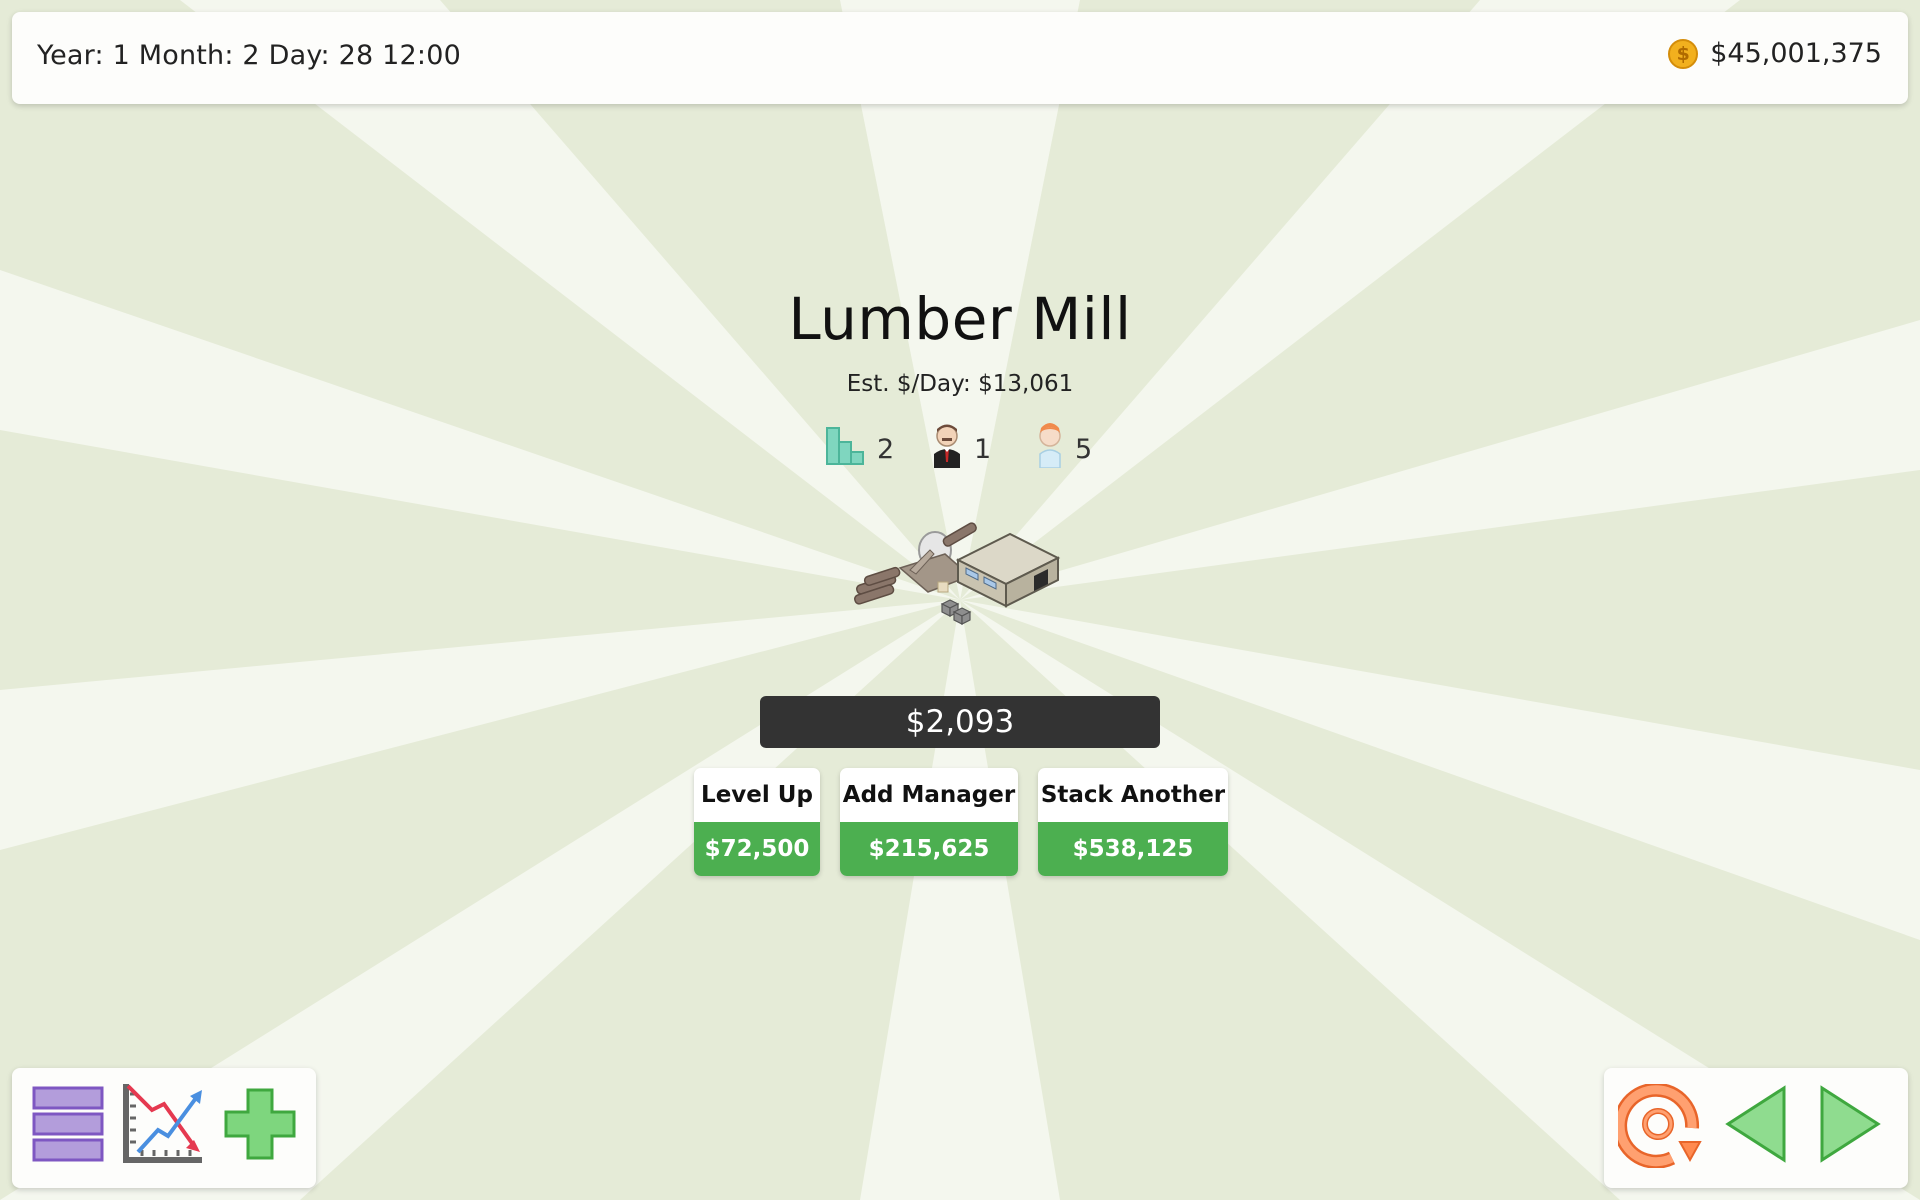 Image resolution: width=1920 pixels, height=1200 pixels. What do you see at coordinates (757, 849) in the screenshot?
I see `level-up-price: $72,500` at bounding box center [757, 849].